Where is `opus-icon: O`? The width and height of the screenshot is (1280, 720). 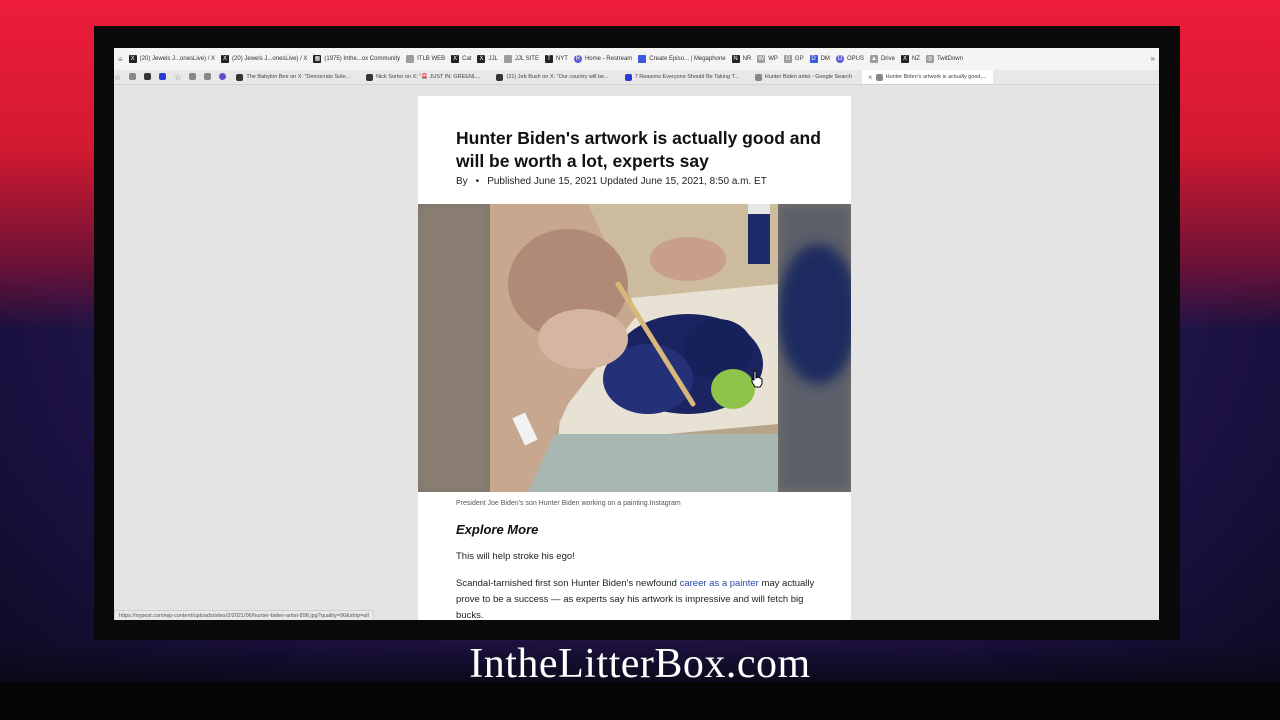 opus-icon: O is located at coordinates (839, 59).